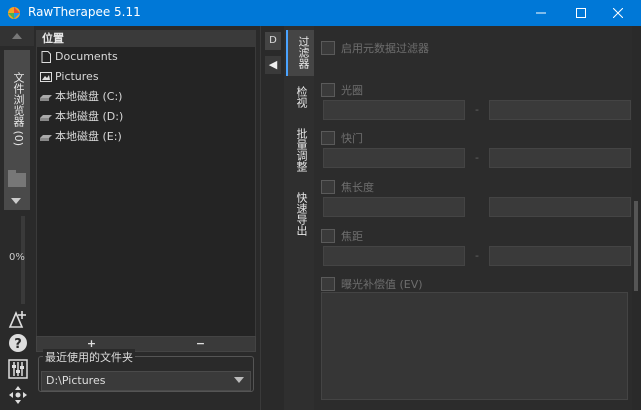  Describe the element at coordinates (14, 13) in the screenshot. I see `rawtherapee-logo-icon` at that location.